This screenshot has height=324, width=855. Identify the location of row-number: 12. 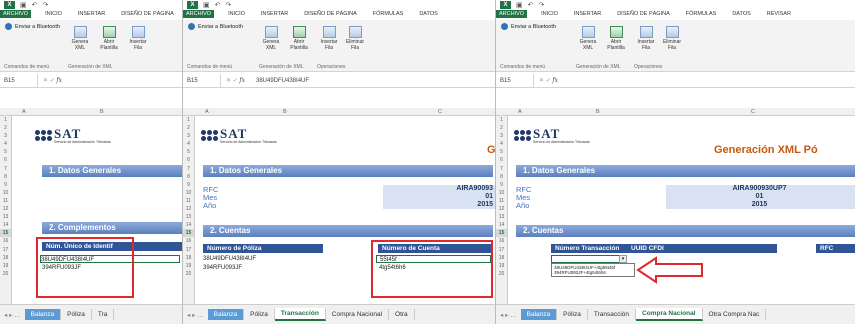
(188, 209).